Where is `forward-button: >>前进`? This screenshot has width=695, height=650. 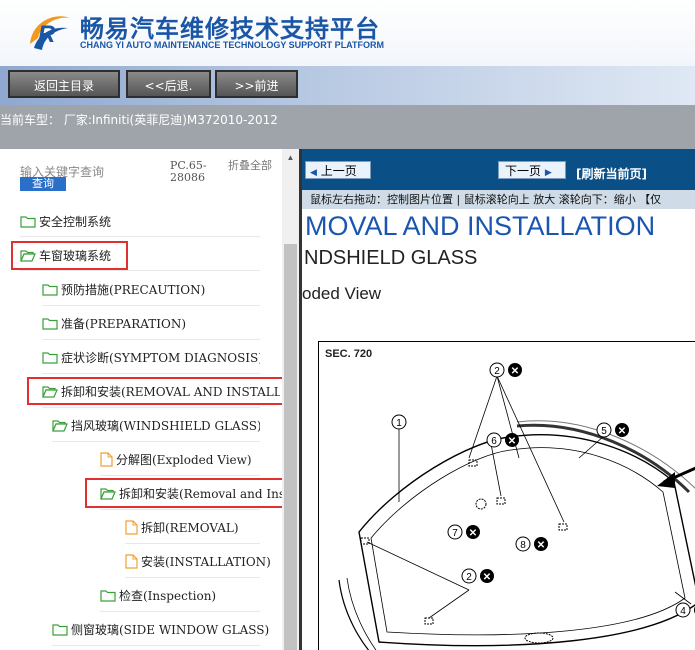 forward-button: >>前进 is located at coordinates (256, 84).